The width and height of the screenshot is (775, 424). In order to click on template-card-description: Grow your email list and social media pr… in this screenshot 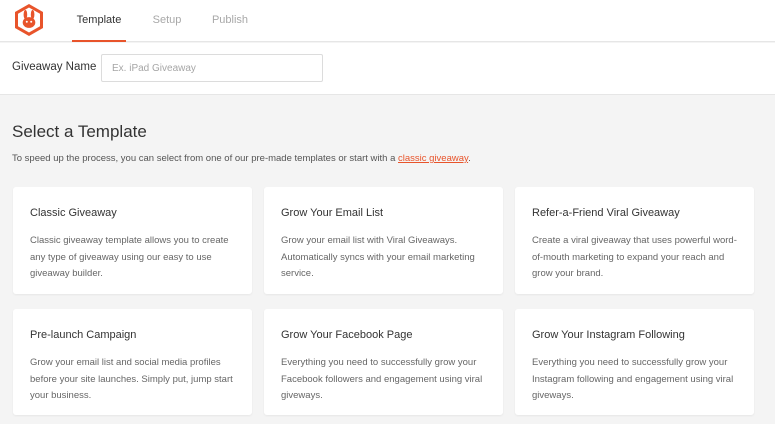, I will do `click(131, 379)`.